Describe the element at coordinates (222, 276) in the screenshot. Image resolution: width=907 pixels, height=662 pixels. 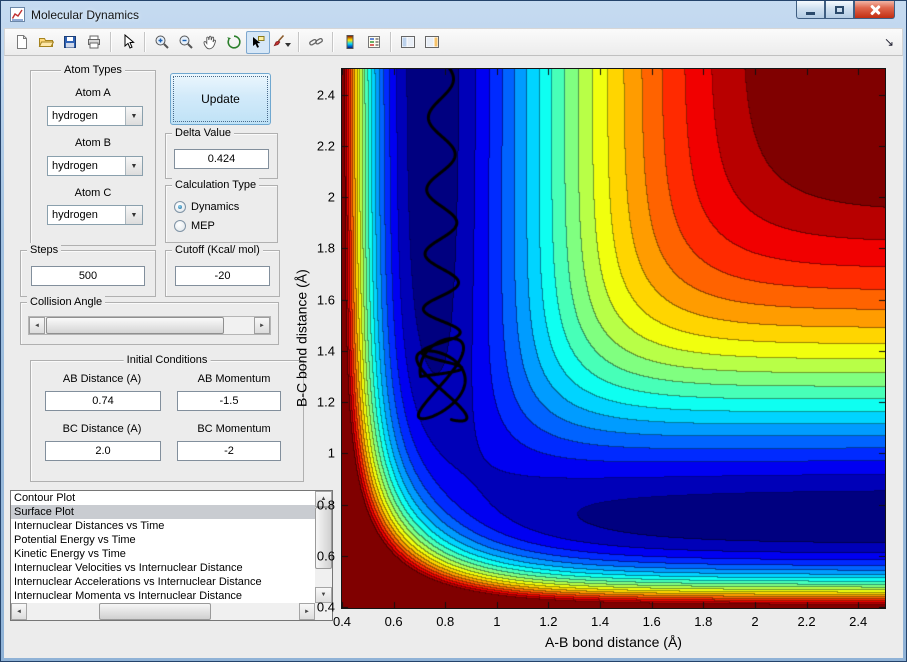
I see `cutoff-input` at that location.